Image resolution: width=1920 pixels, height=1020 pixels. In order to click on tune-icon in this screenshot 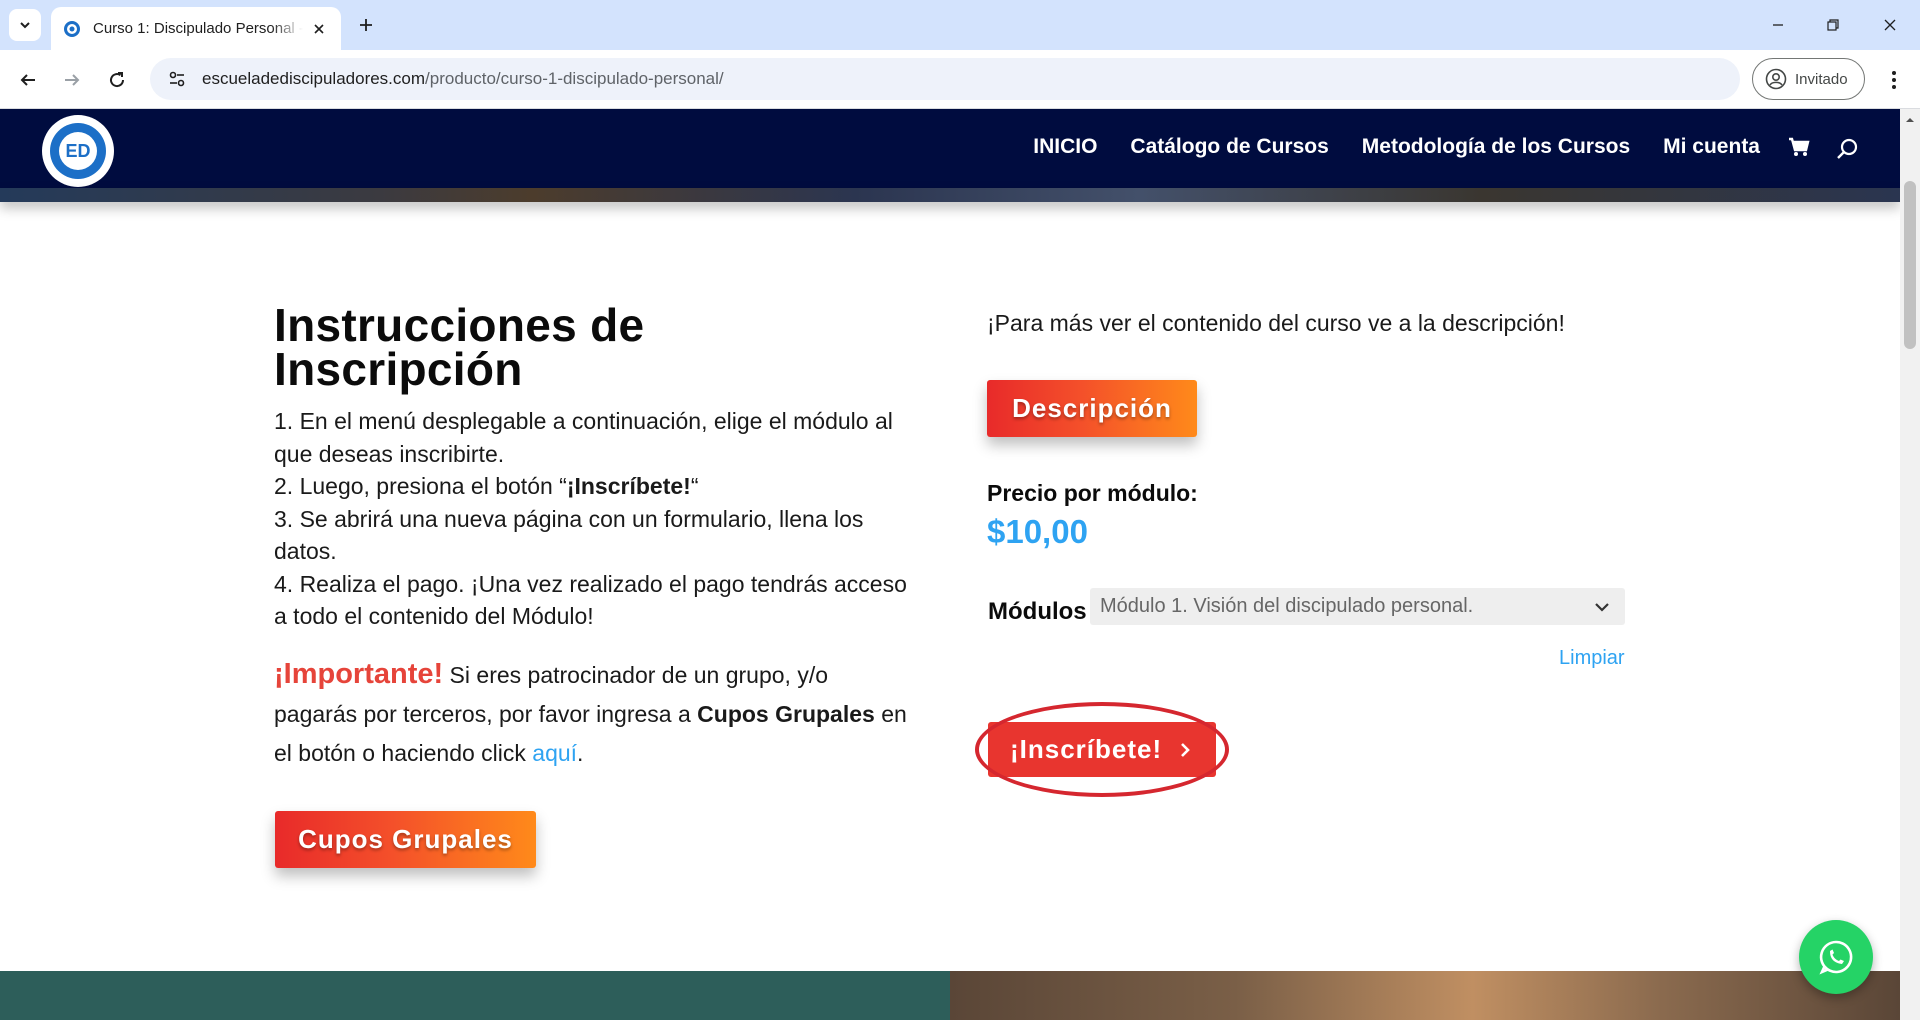, I will do `click(177, 79)`.